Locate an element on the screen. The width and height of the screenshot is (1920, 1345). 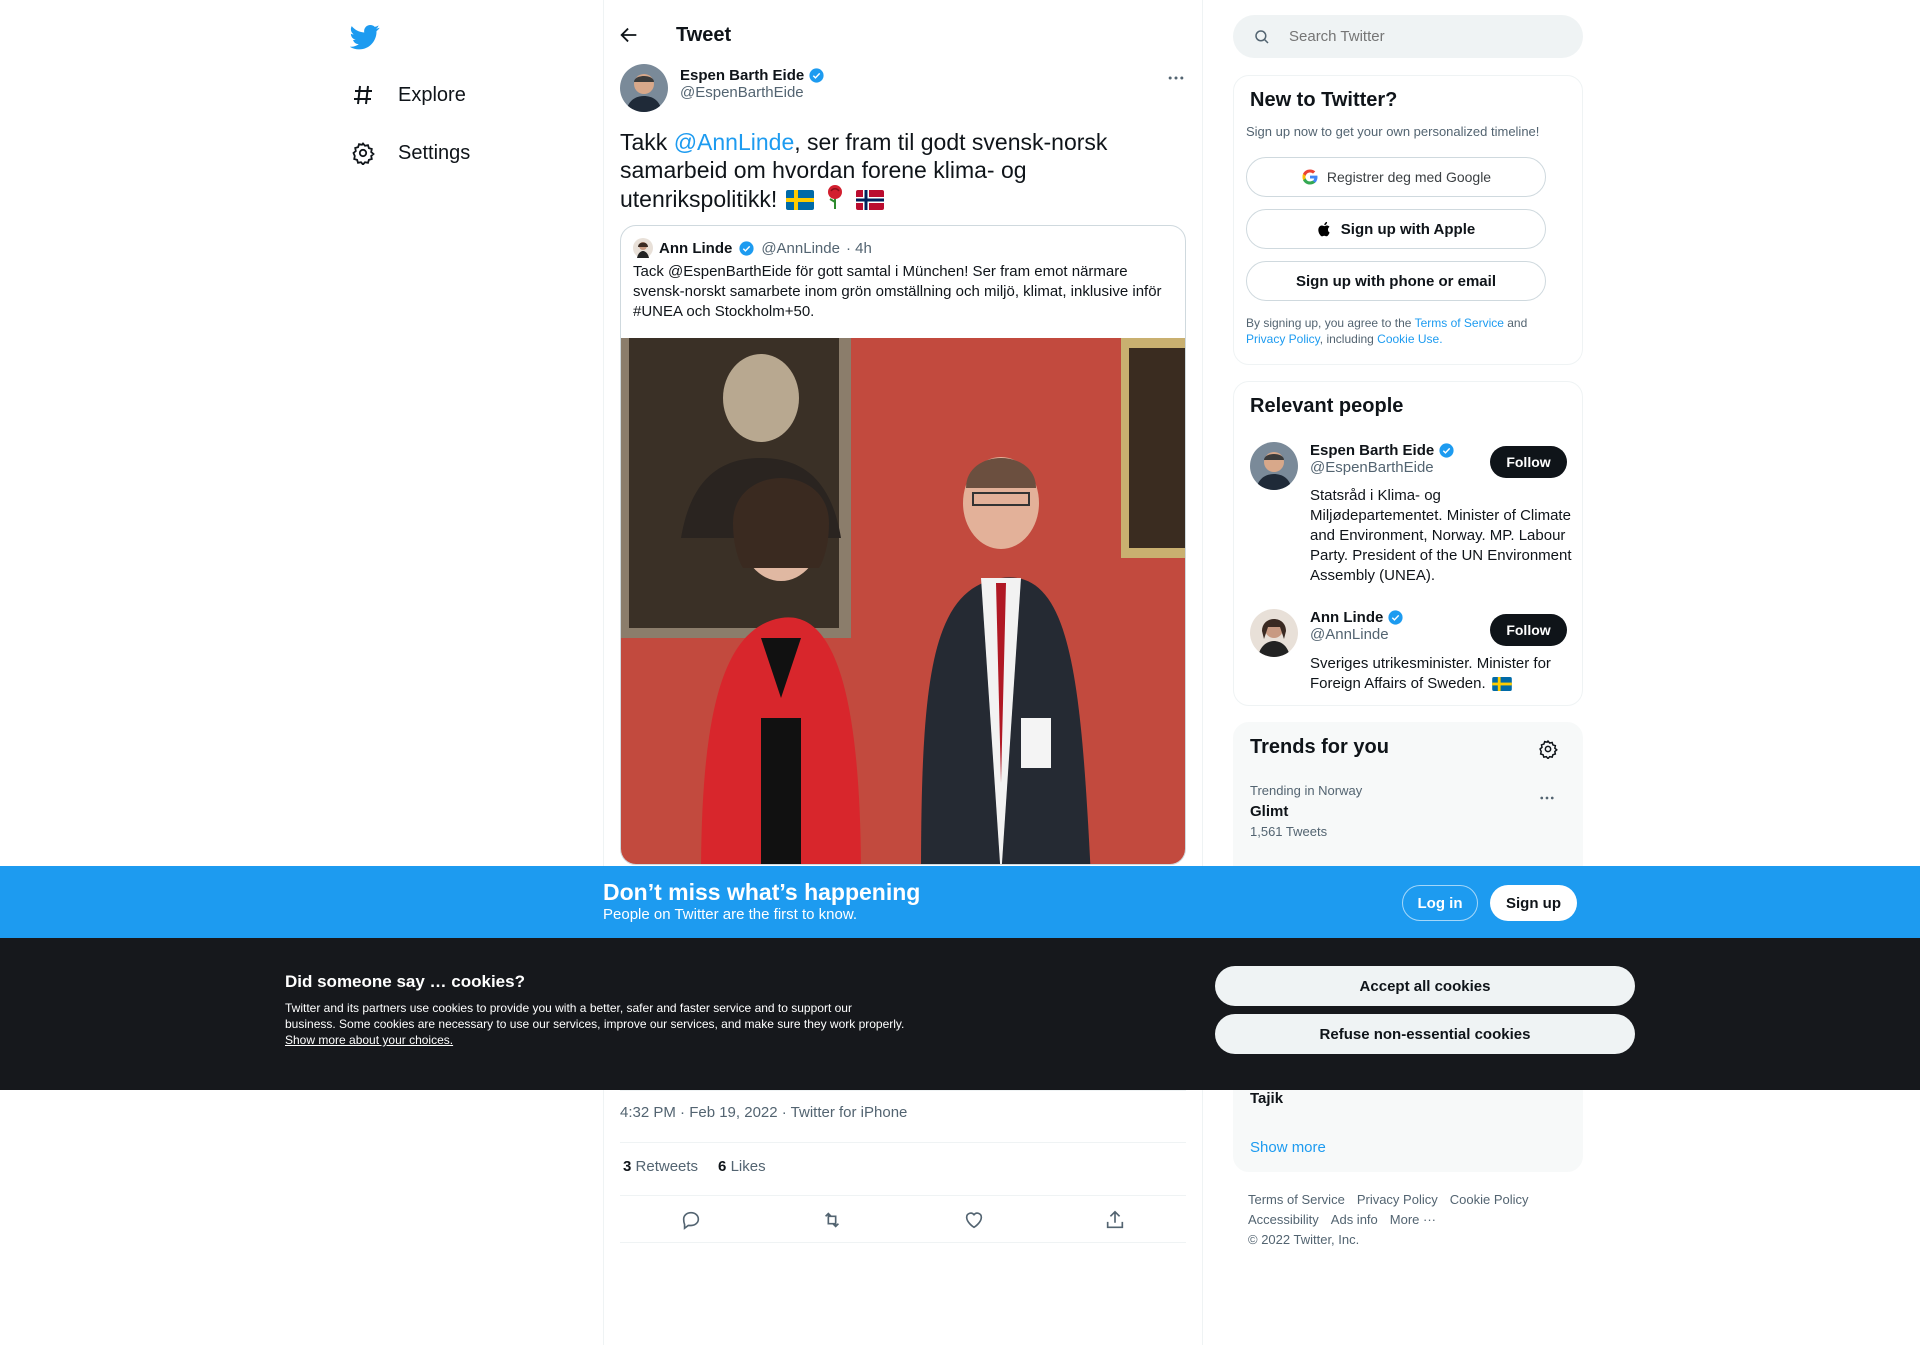
rose-icon is located at coordinates (835, 197).